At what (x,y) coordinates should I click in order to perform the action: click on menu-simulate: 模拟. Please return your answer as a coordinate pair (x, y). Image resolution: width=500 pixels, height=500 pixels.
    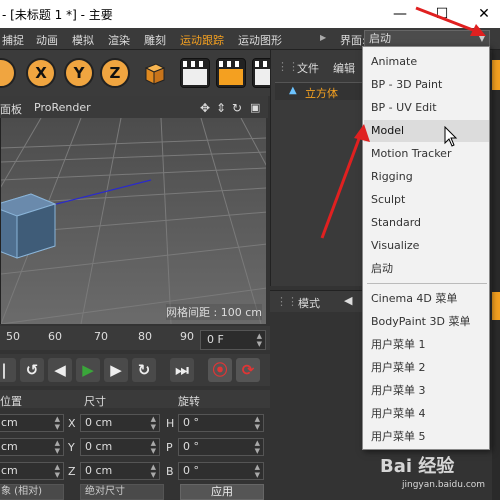
    Looking at the image, I should click on (83, 40).